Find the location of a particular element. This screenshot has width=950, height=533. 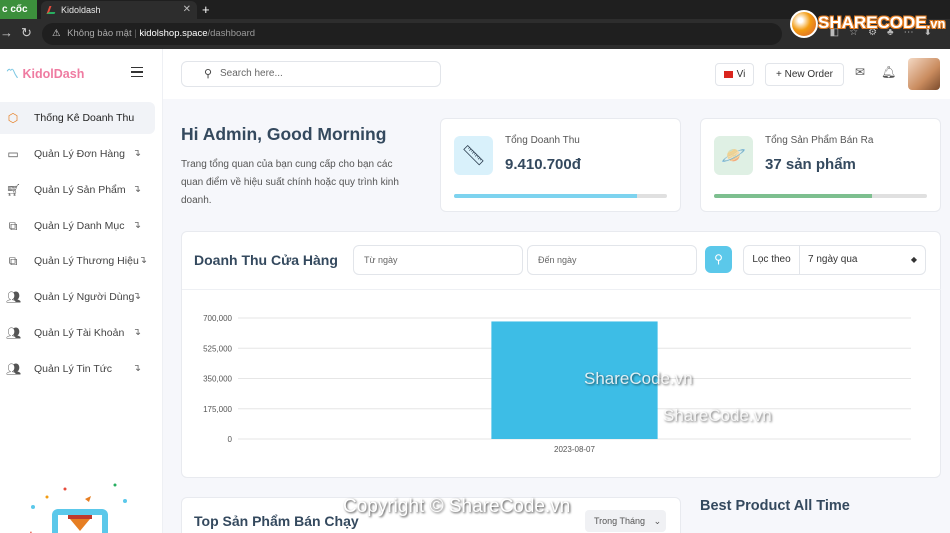

plus-icon: + is located at coordinates (780, 74).